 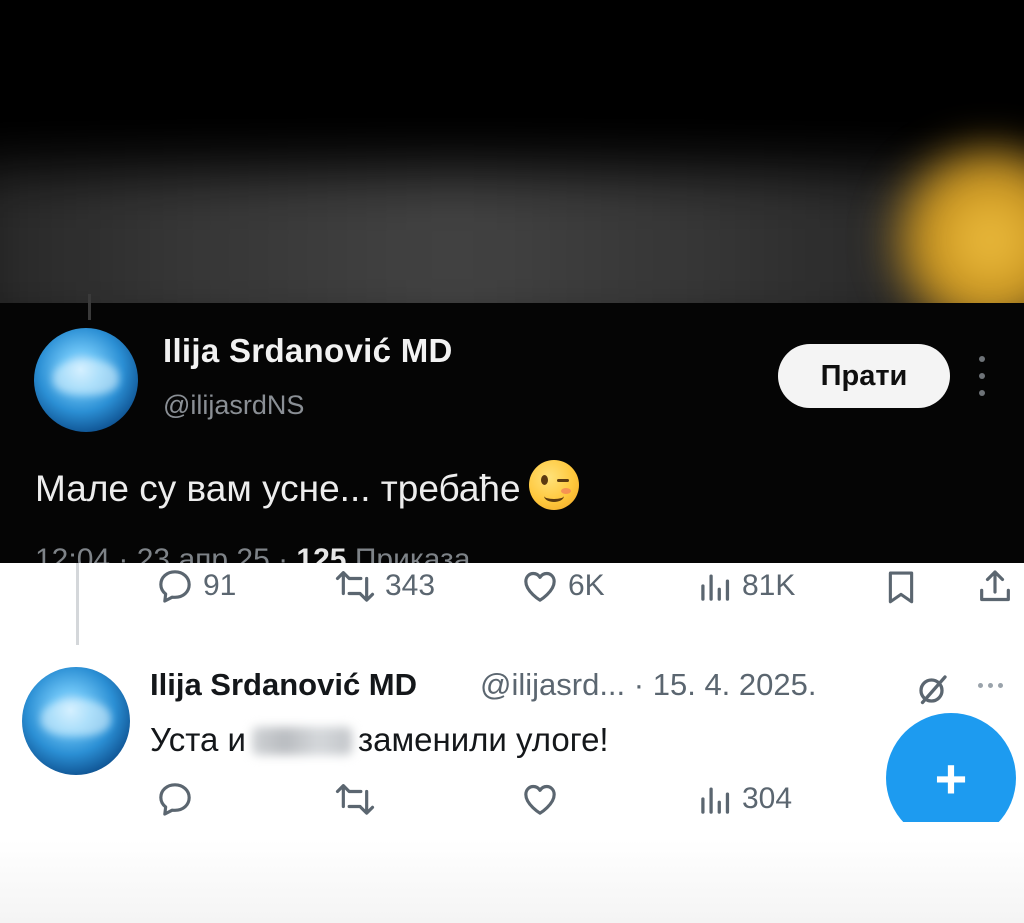 I want to click on repost-button: 343, so click(x=384, y=586).